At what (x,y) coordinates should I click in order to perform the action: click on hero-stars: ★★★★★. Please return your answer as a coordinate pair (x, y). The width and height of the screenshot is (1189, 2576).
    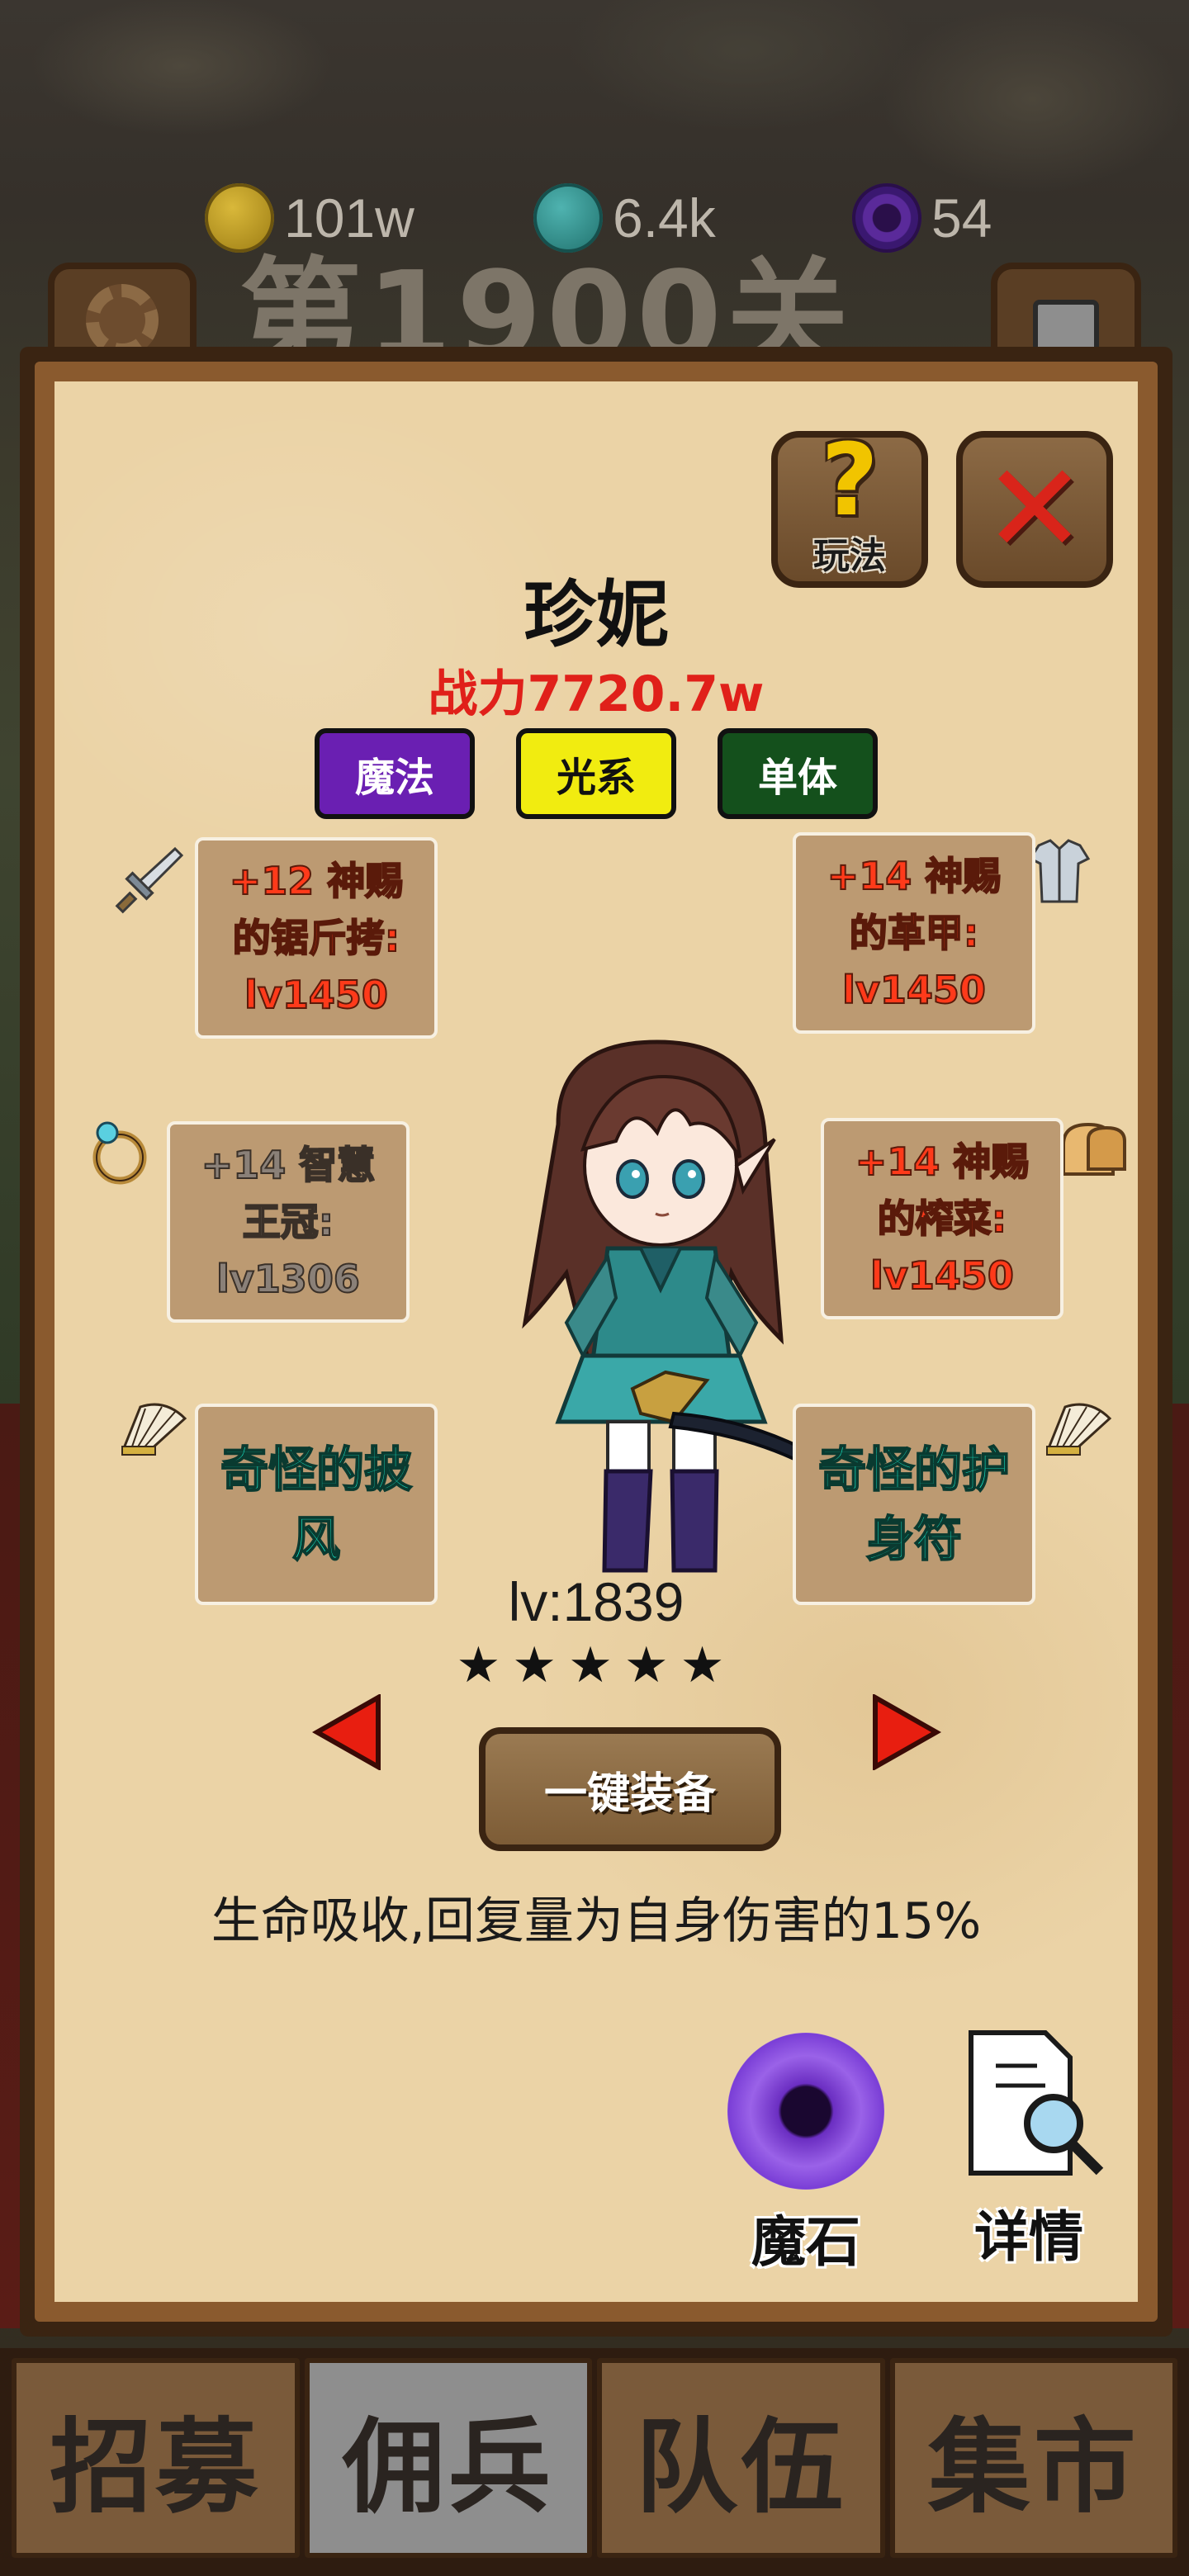
    Looking at the image, I should click on (596, 1665).